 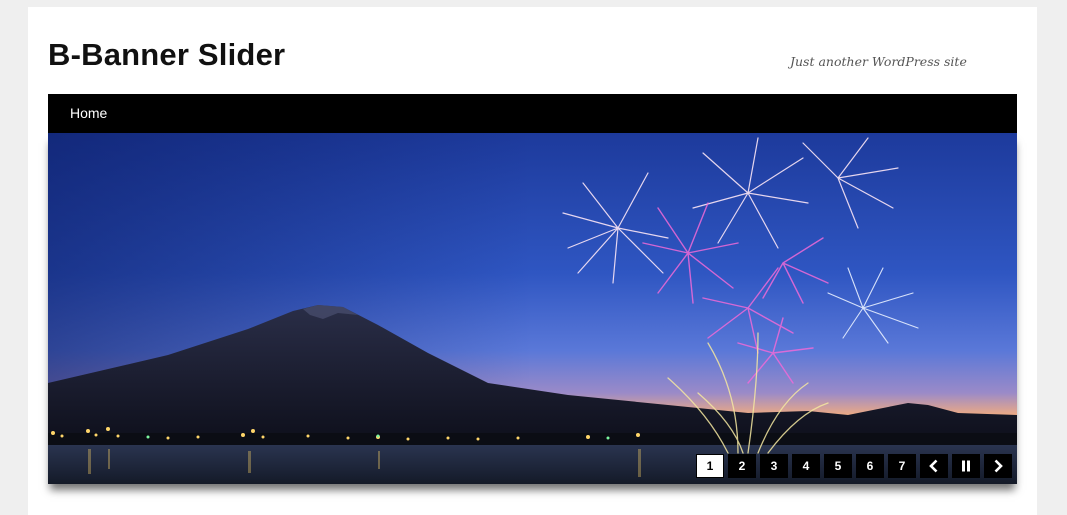 I want to click on pause-button, so click(x=966, y=466).